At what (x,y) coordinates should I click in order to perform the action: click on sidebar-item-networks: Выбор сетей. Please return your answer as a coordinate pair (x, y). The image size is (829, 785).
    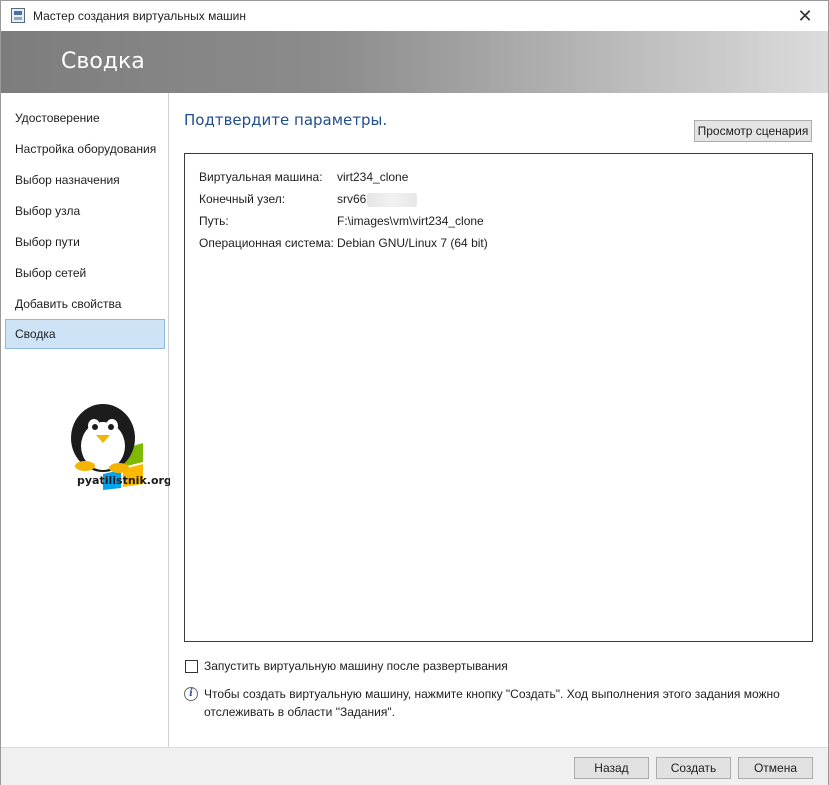
    Looking at the image, I should click on (85, 273).